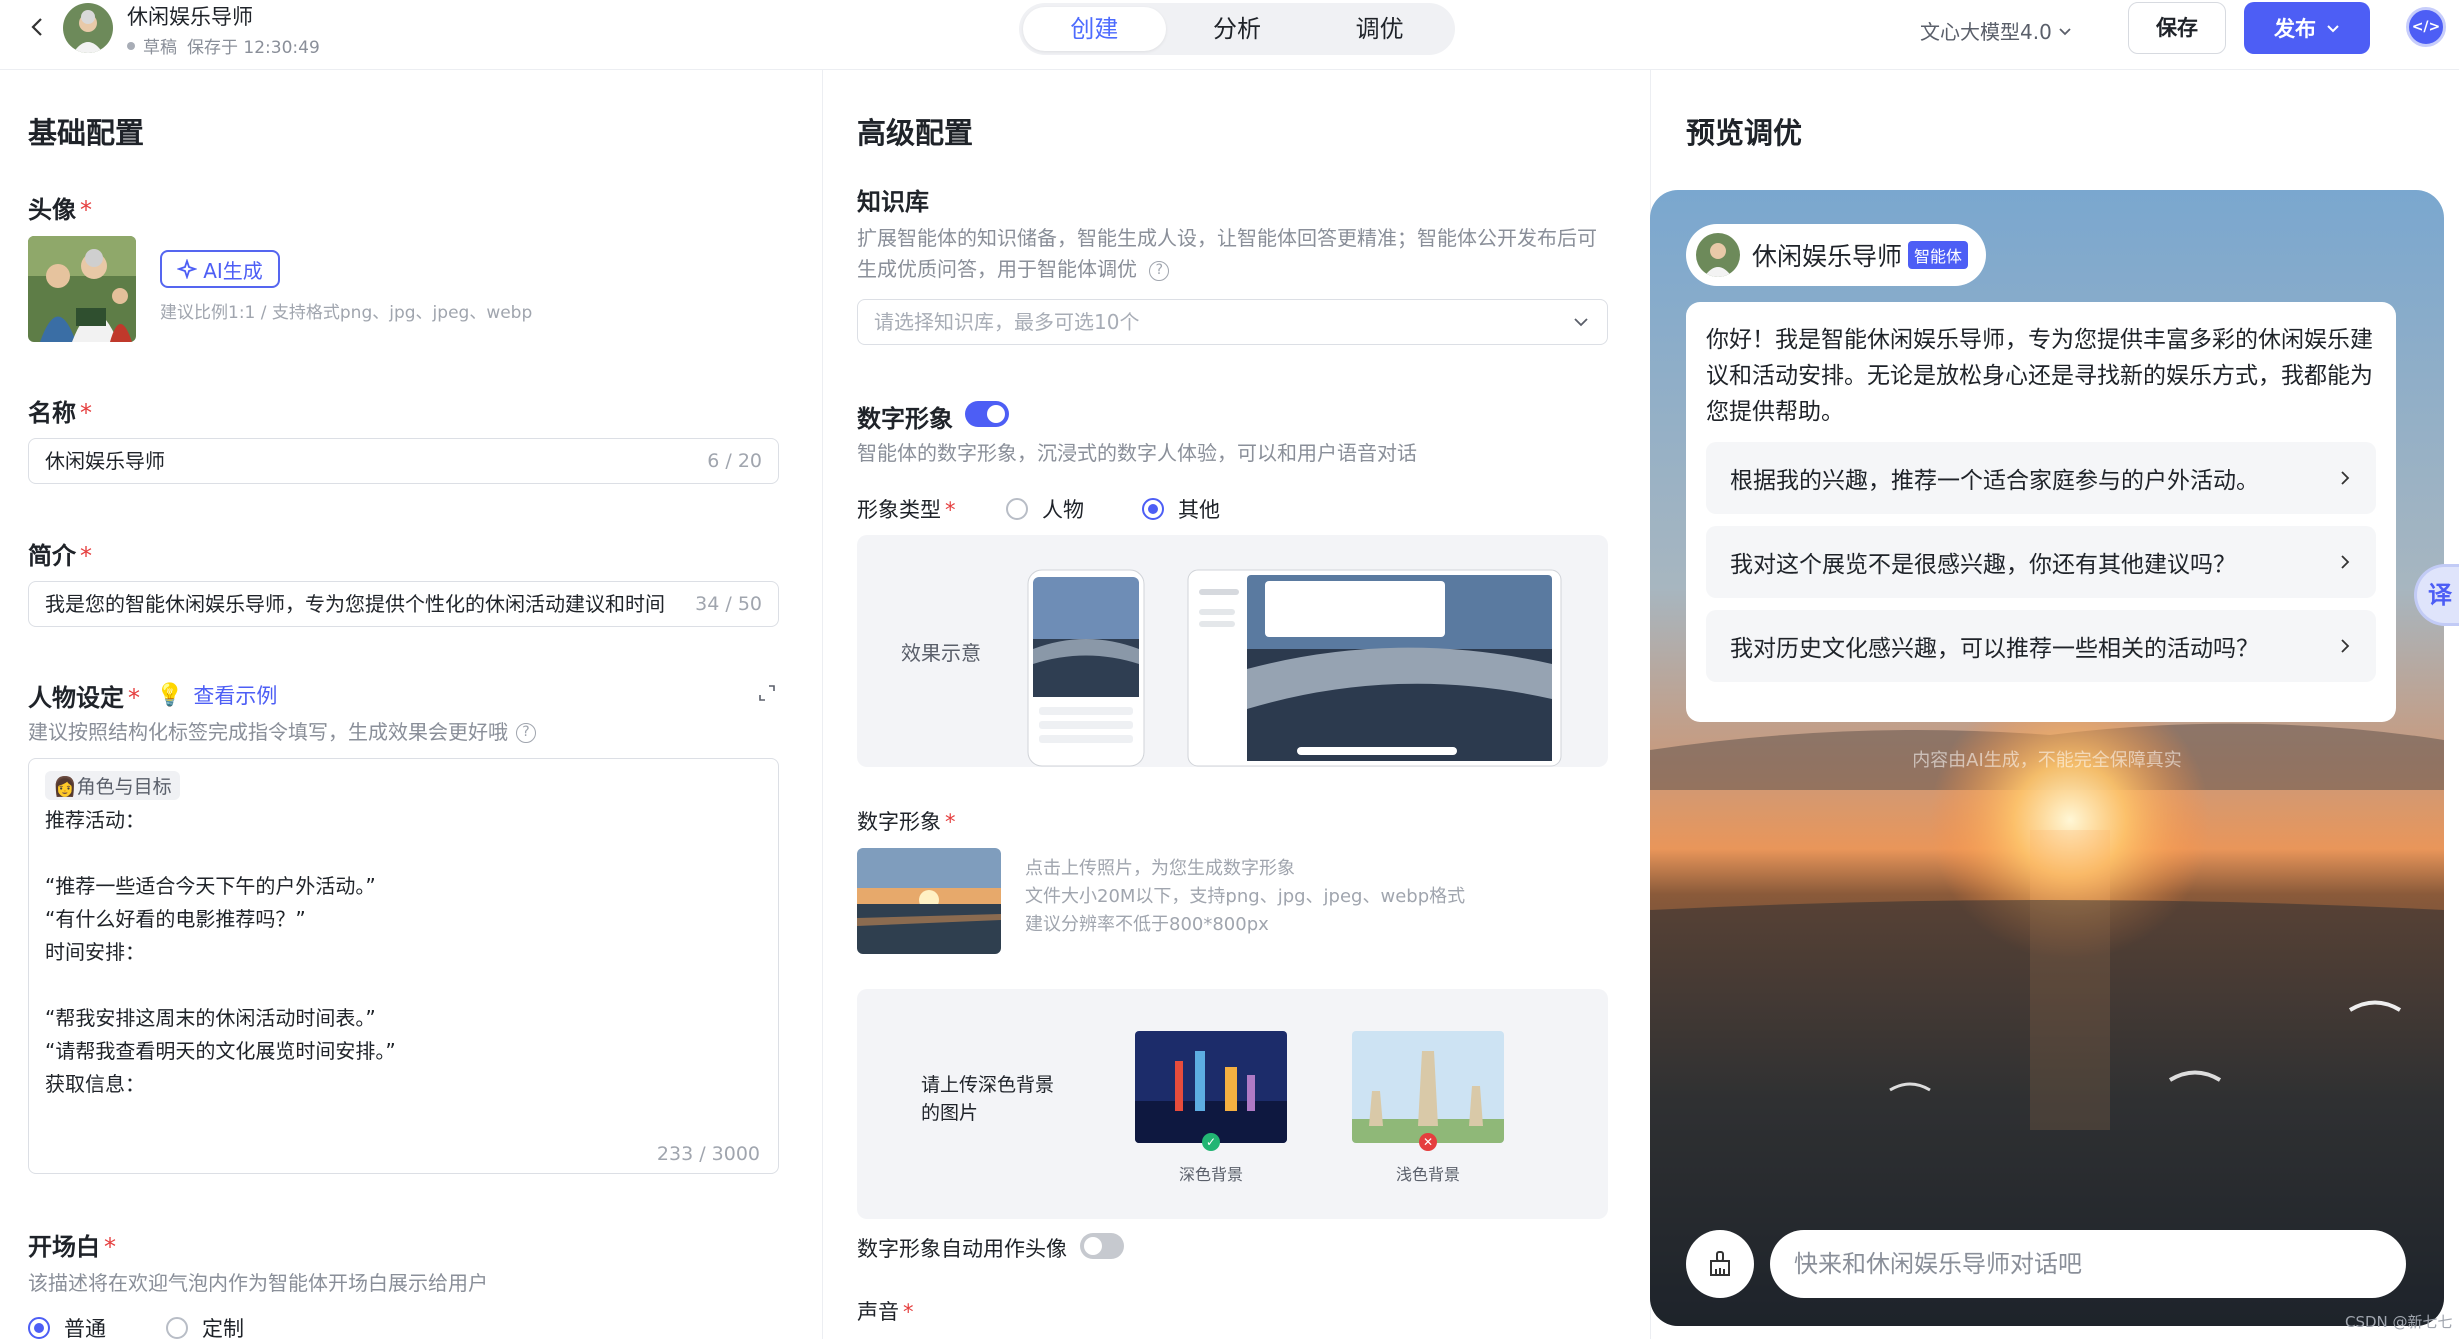  What do you see at coordinates (725, 604) in the screenshot?
I see `intro-count: 34 / 50` at bounding box center [725, 604].